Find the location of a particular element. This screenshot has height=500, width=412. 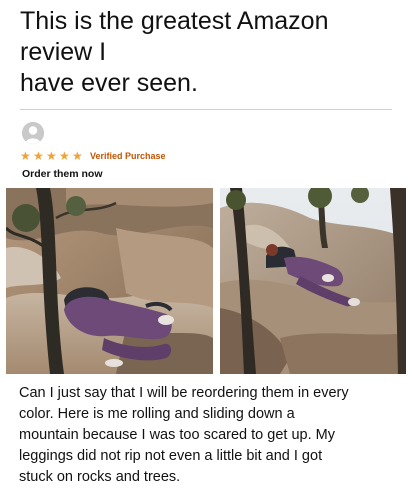

headline-line-2: review I is located at coordinates (63, 52).